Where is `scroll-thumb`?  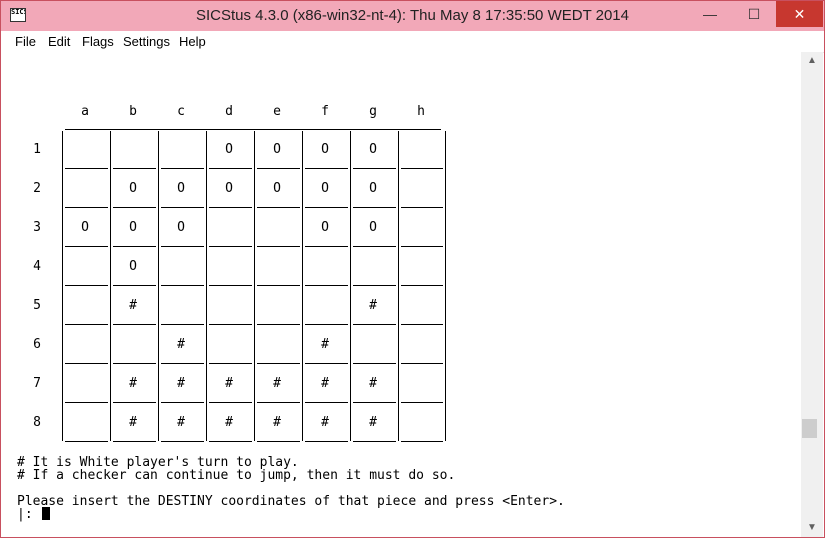
scroll-thumb is located at coordinates (809, 428).